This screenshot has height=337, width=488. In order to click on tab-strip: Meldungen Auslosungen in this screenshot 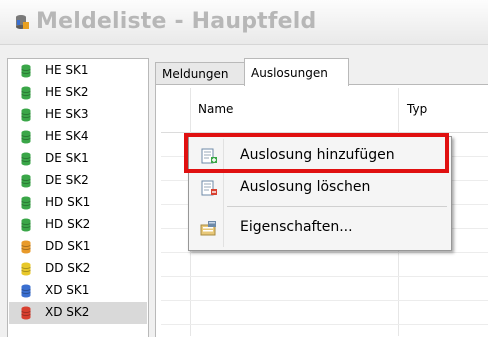, I will do `click(321, 72)`.